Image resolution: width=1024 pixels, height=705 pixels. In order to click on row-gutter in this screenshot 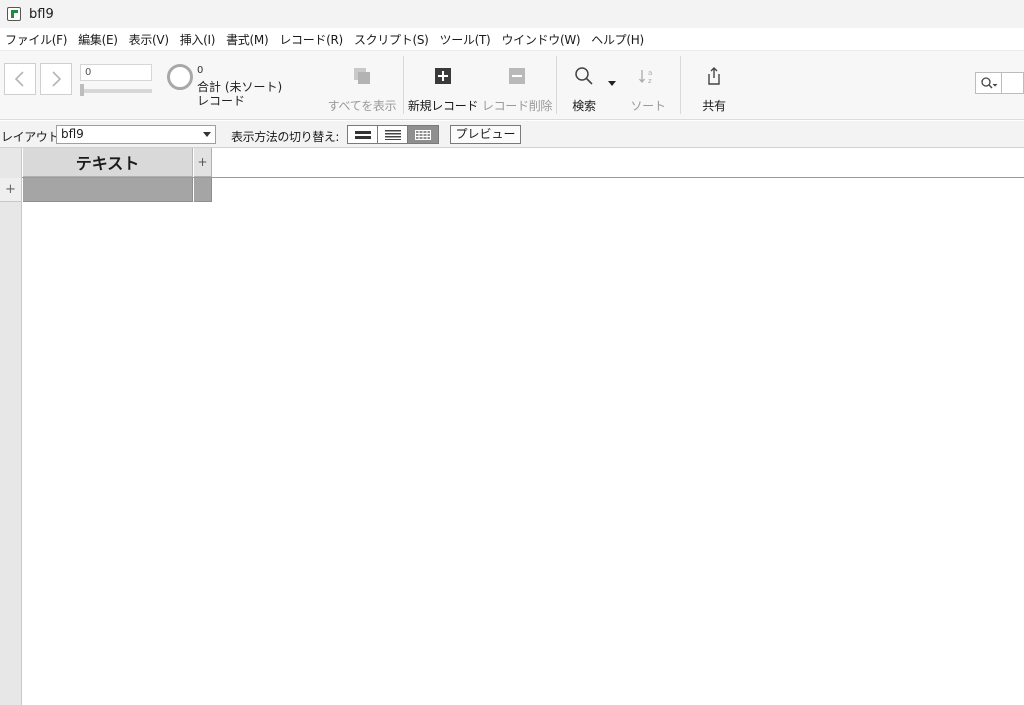, I will do `click(11, 426)`.